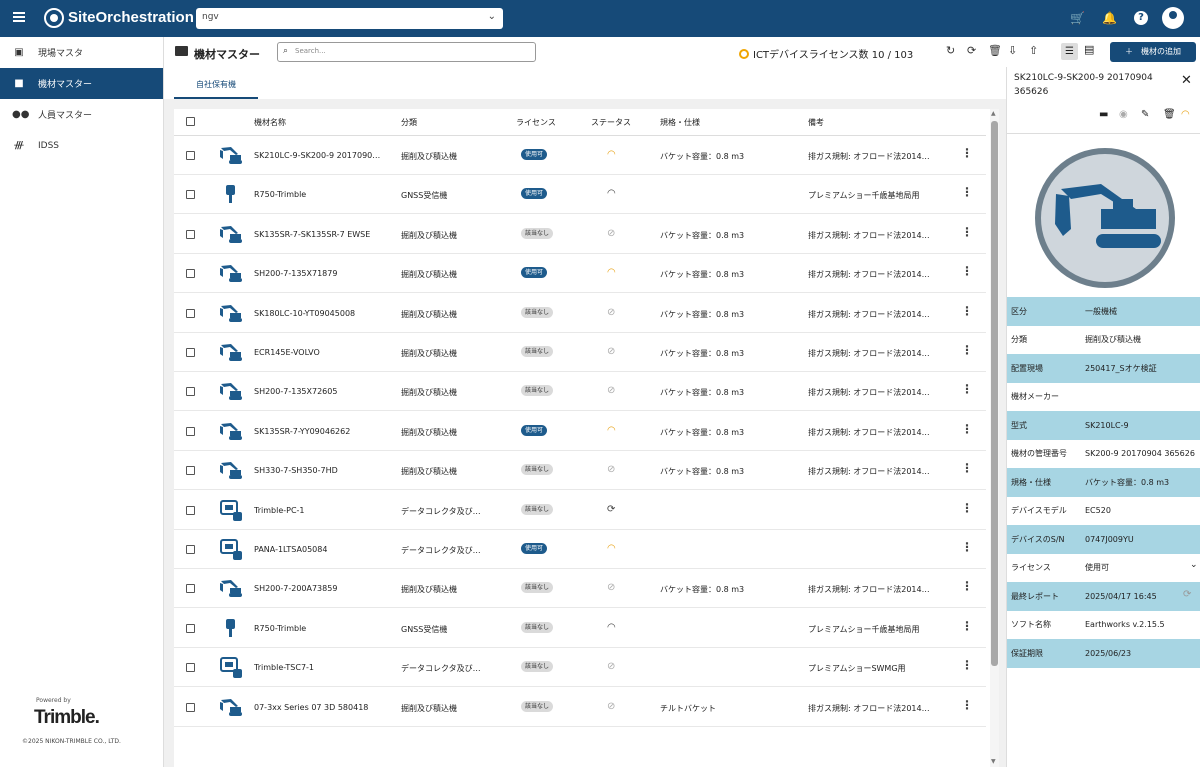  Describe the element at coordinates (19, 52) in the screenshot. I see `folder-icon: ▣` at that location.